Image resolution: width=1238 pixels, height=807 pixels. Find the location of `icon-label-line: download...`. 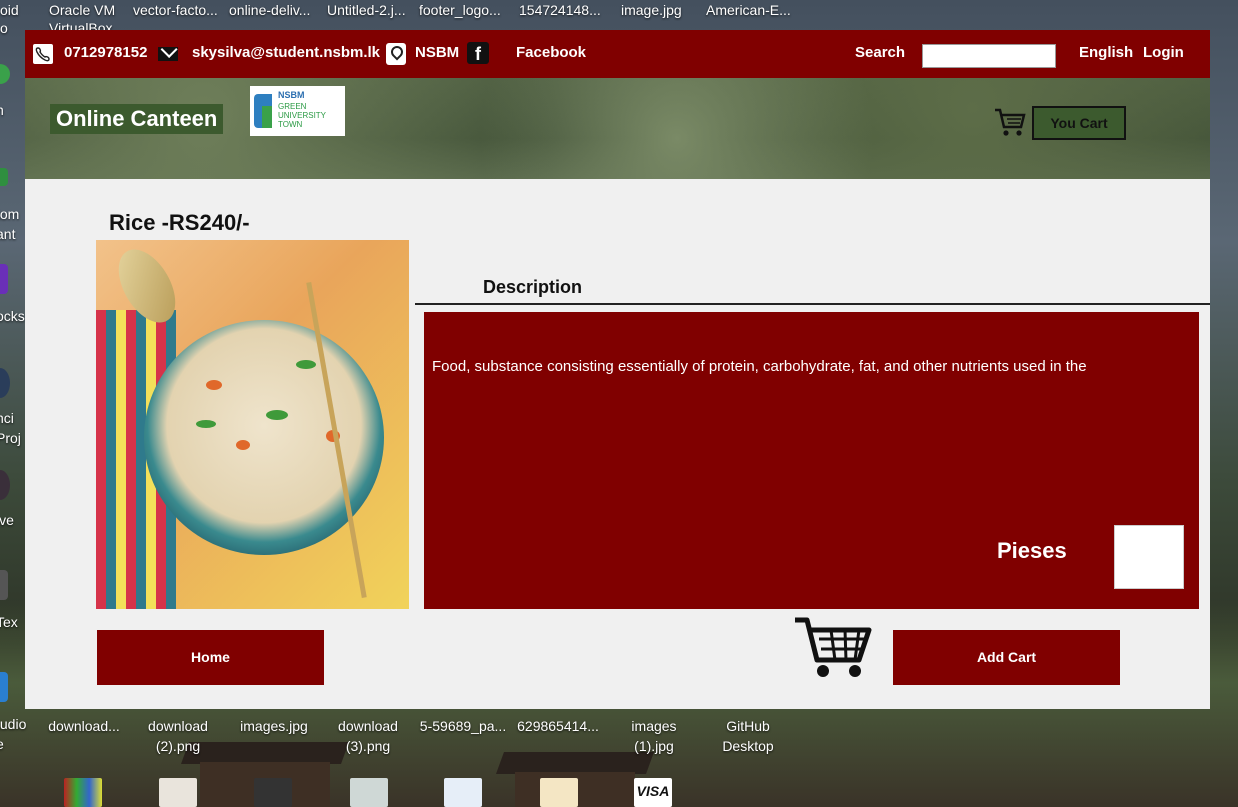

icon-label-line: download... is located at coordinates (84, 726).